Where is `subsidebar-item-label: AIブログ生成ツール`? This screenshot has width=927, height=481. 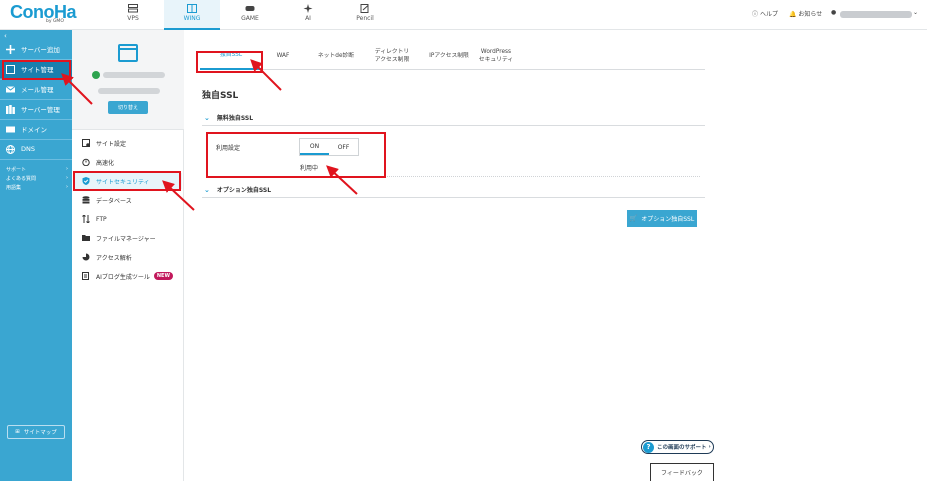
subsidebar-item-label: AIブログ生成ツール is located at coordinates (123, 277).